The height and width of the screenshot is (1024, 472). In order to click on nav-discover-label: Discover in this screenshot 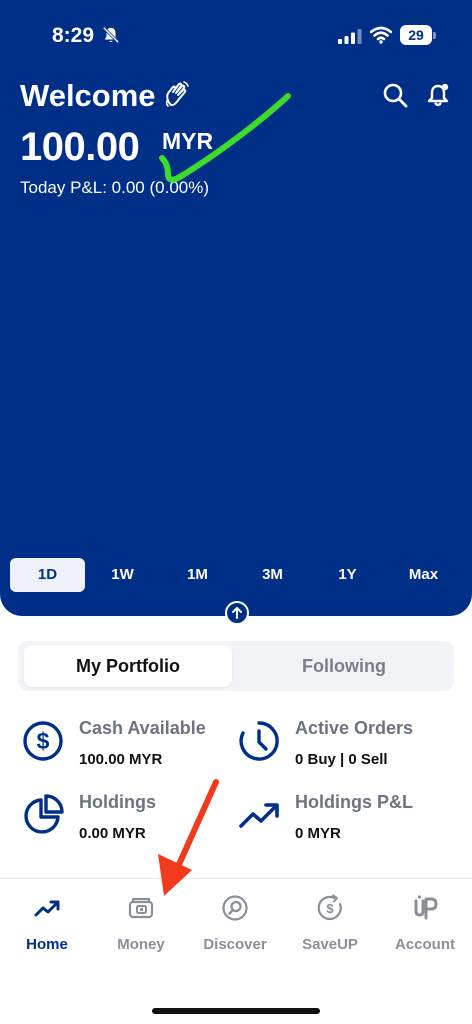, I will do `click(235, 944)`.